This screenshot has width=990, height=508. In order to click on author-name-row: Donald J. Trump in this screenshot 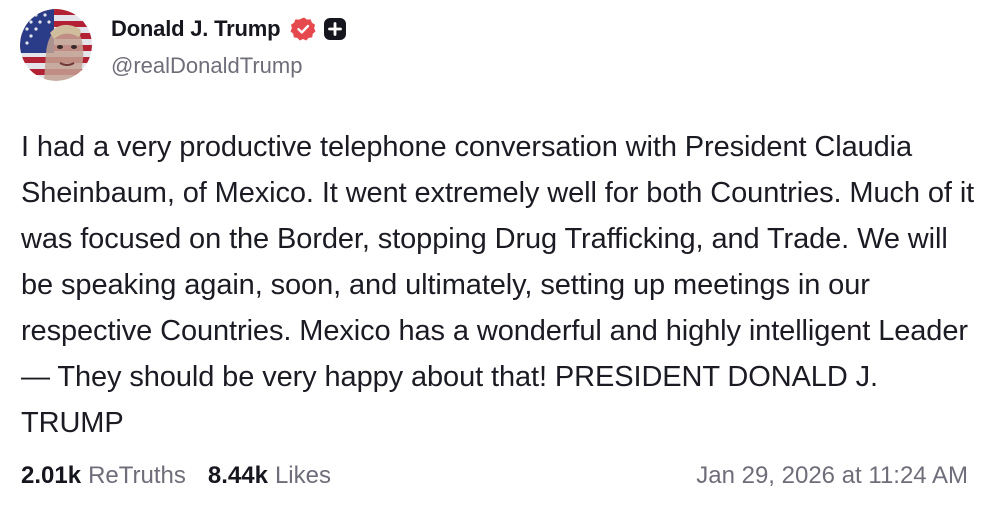, I will do `click(229, 29)`.